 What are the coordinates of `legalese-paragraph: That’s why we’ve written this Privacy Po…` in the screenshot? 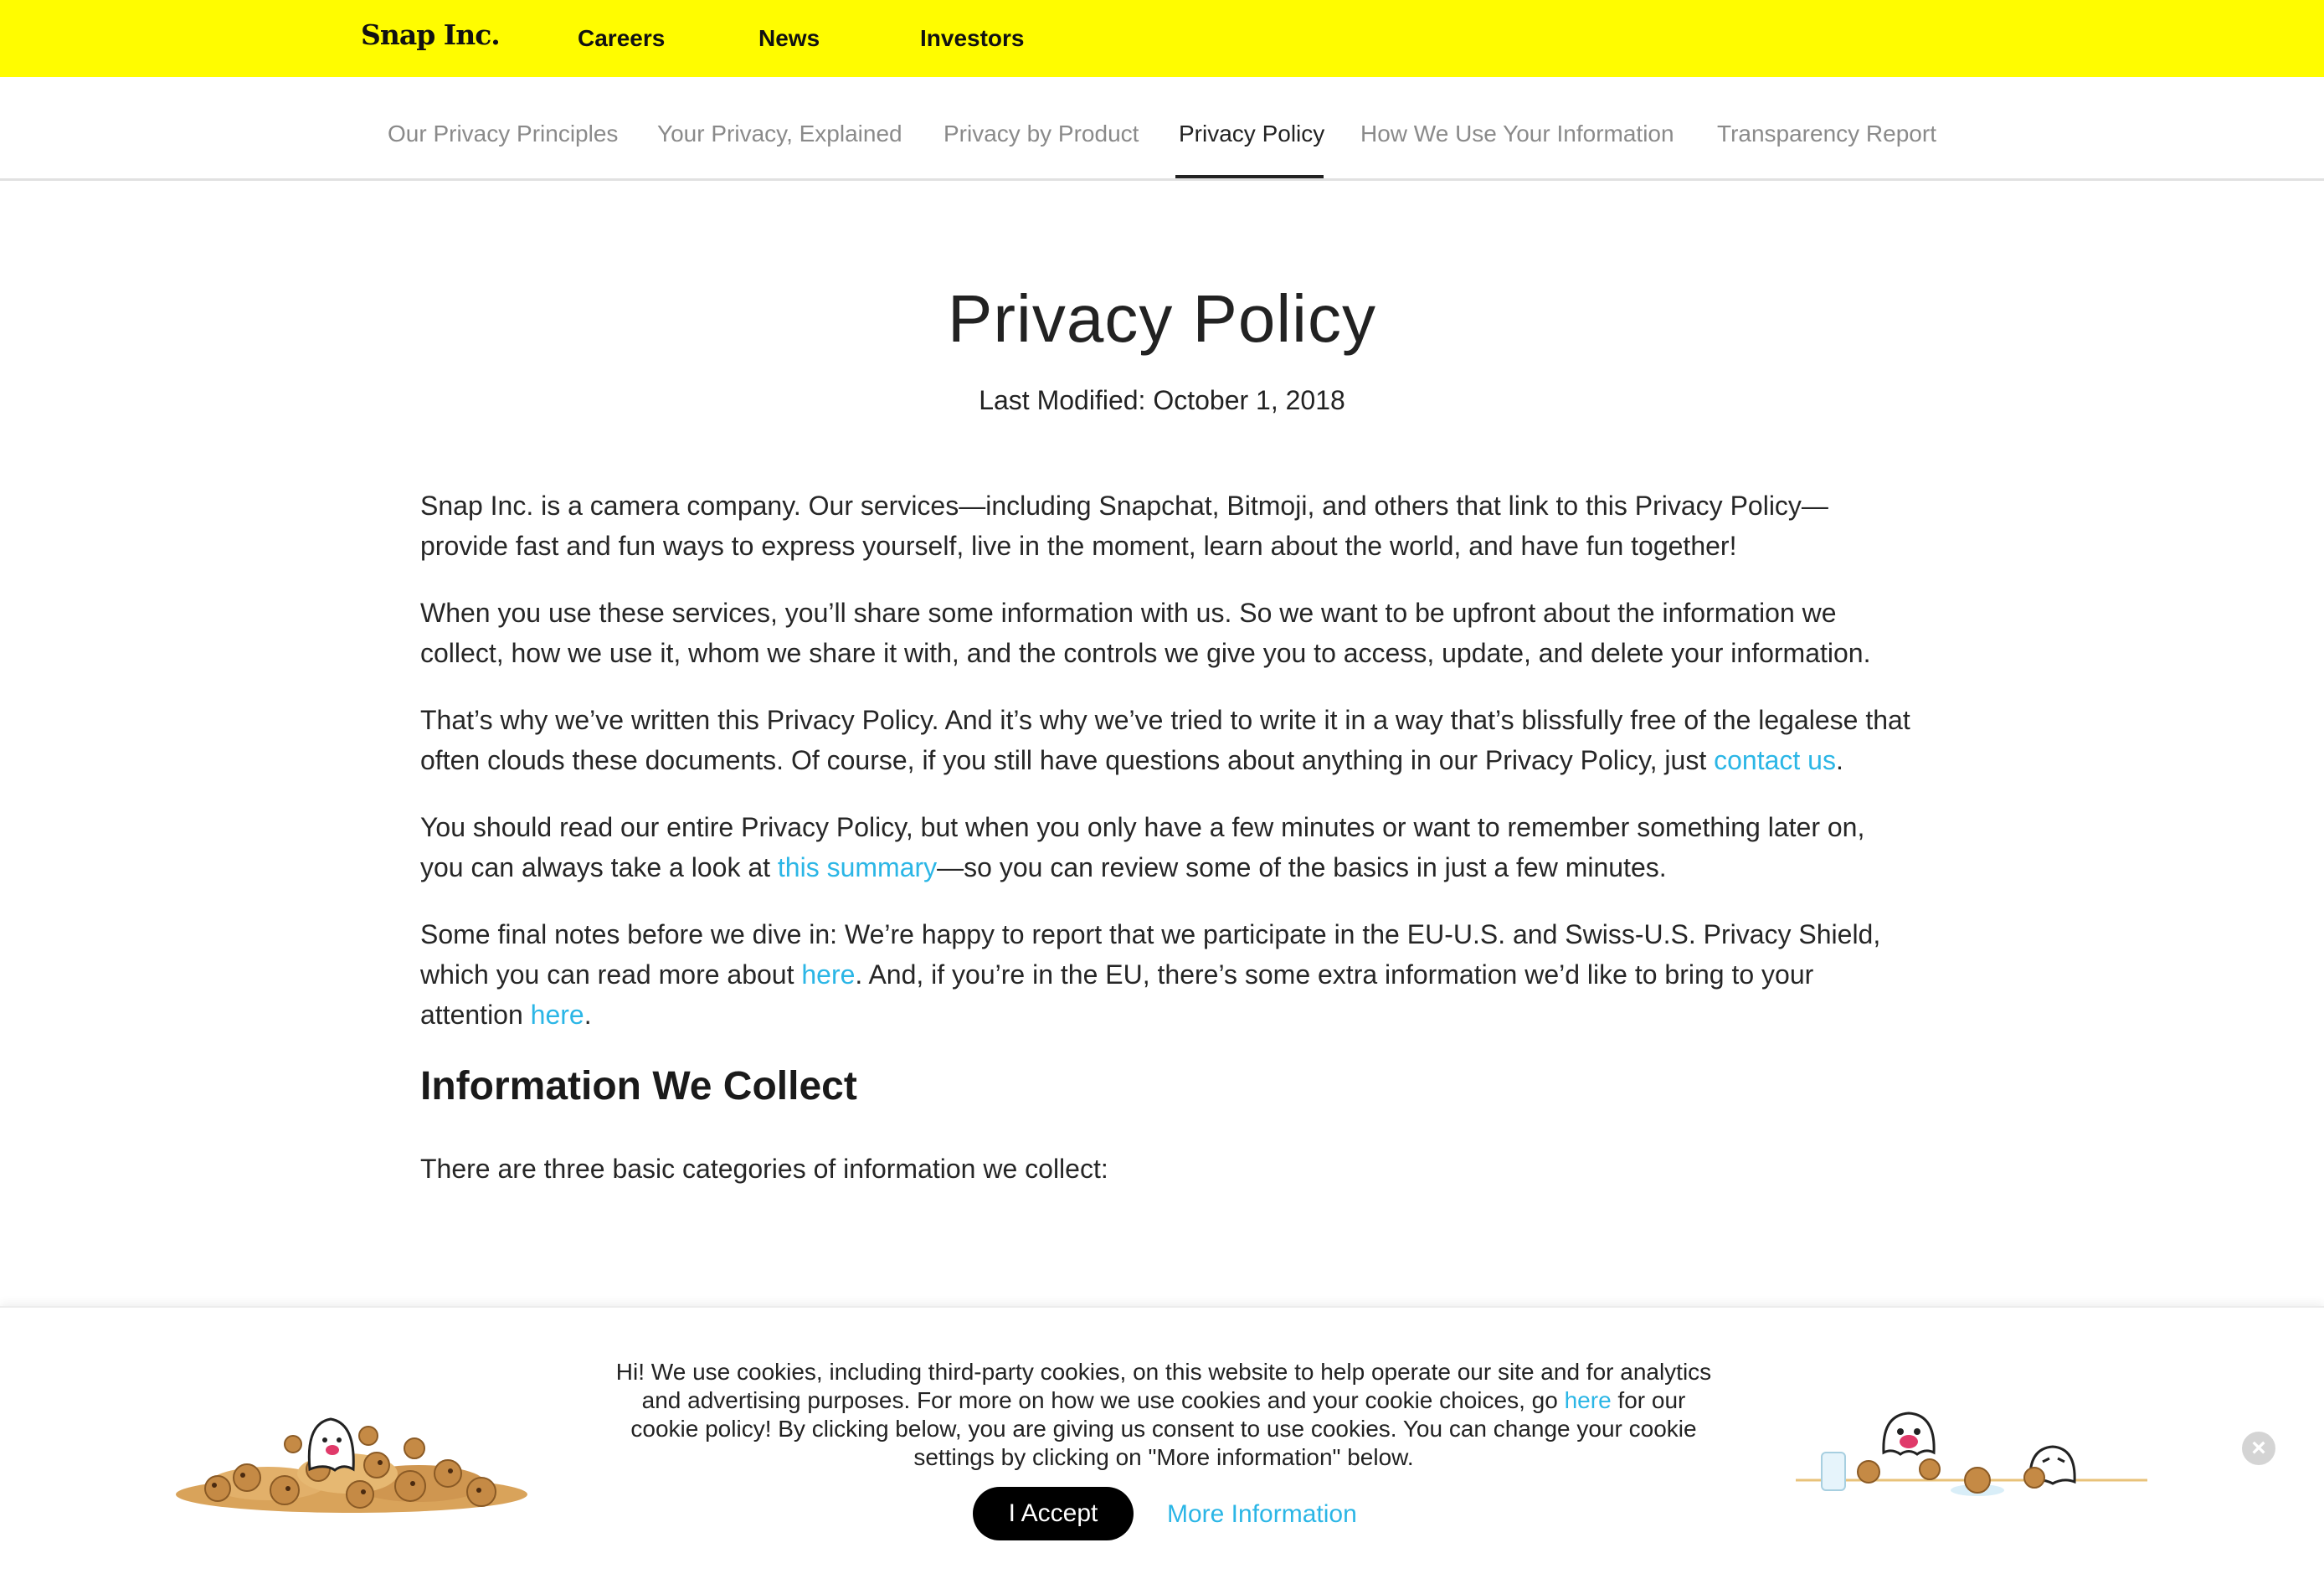 It's located at (1165, 740).